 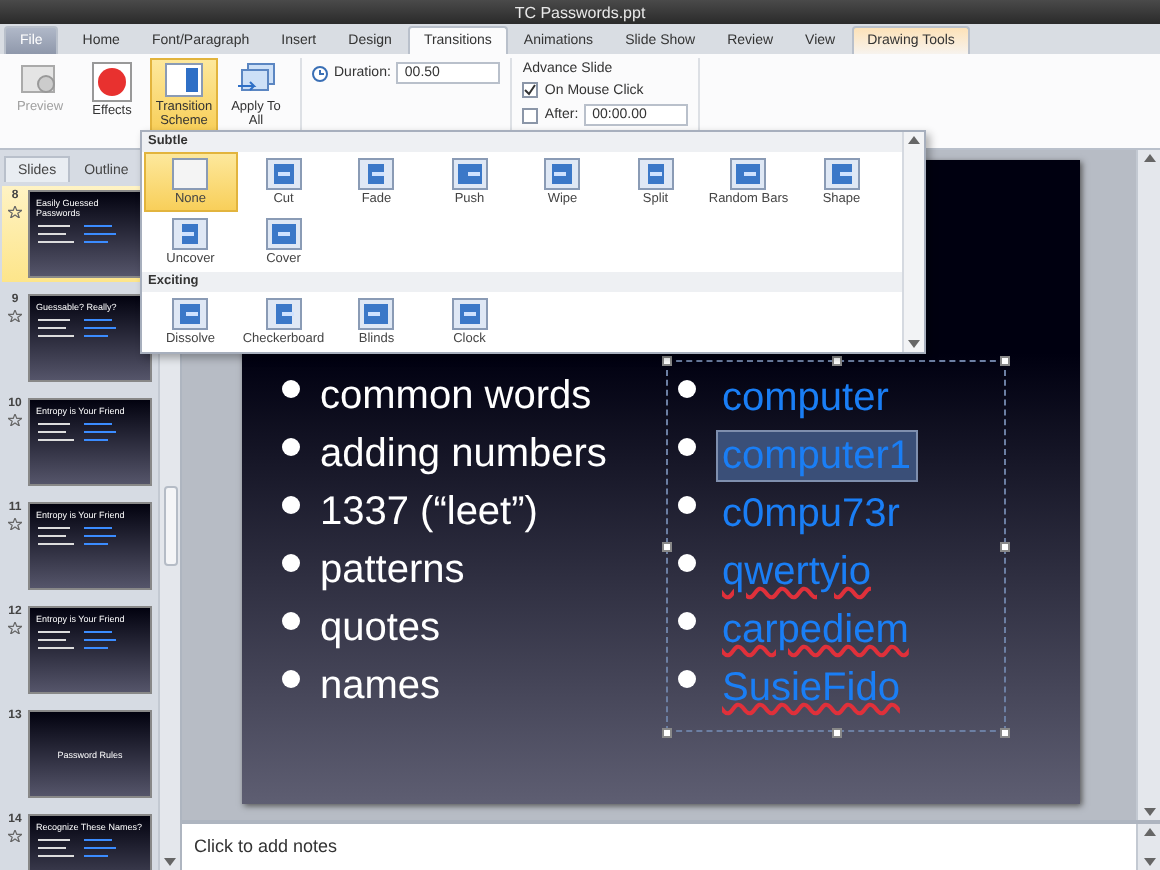 I want to click on selected-text-box: computer computer1 c0mpu73r qwertyio carpediem SusieFido, so click(x=836, y=546).